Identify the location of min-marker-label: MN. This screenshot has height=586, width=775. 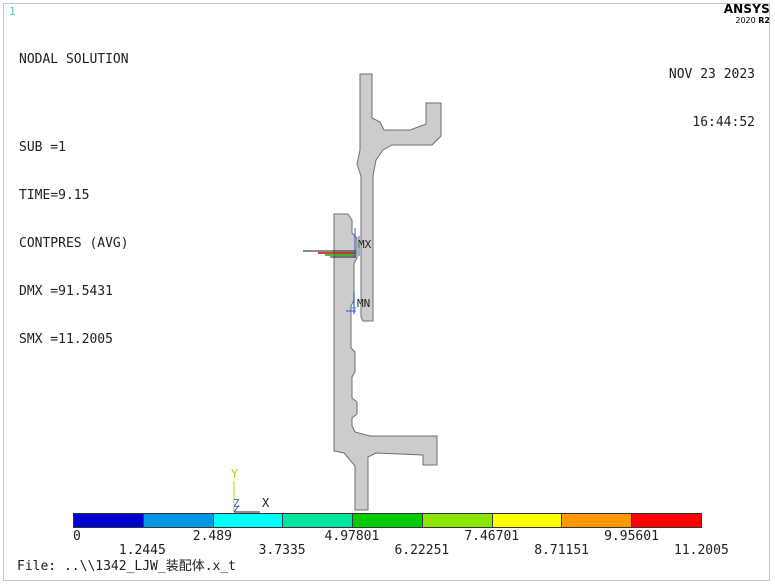
(363, 303).